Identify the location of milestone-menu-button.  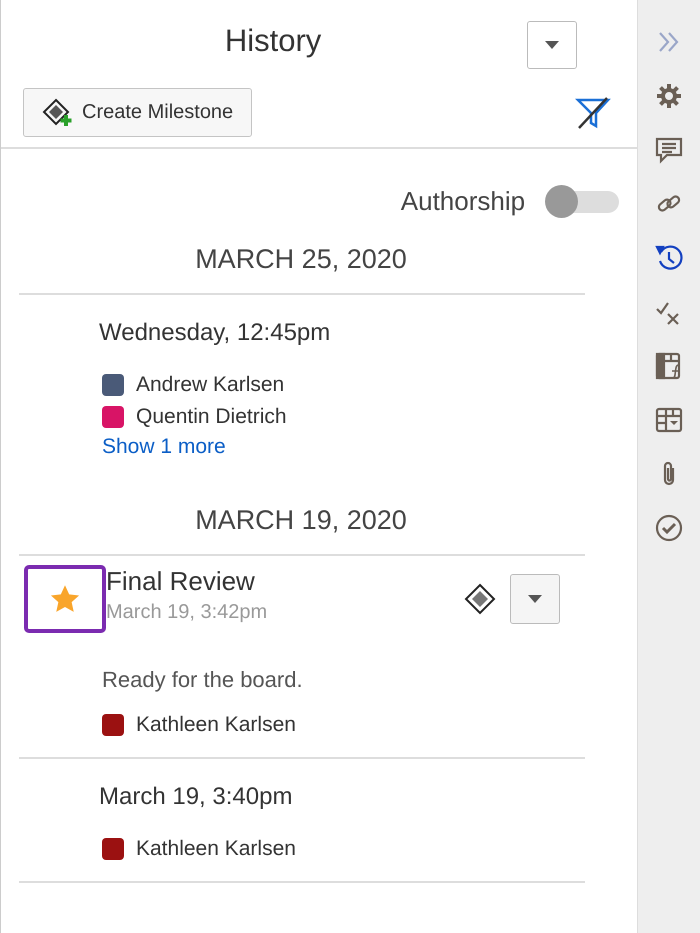
(535, 599).